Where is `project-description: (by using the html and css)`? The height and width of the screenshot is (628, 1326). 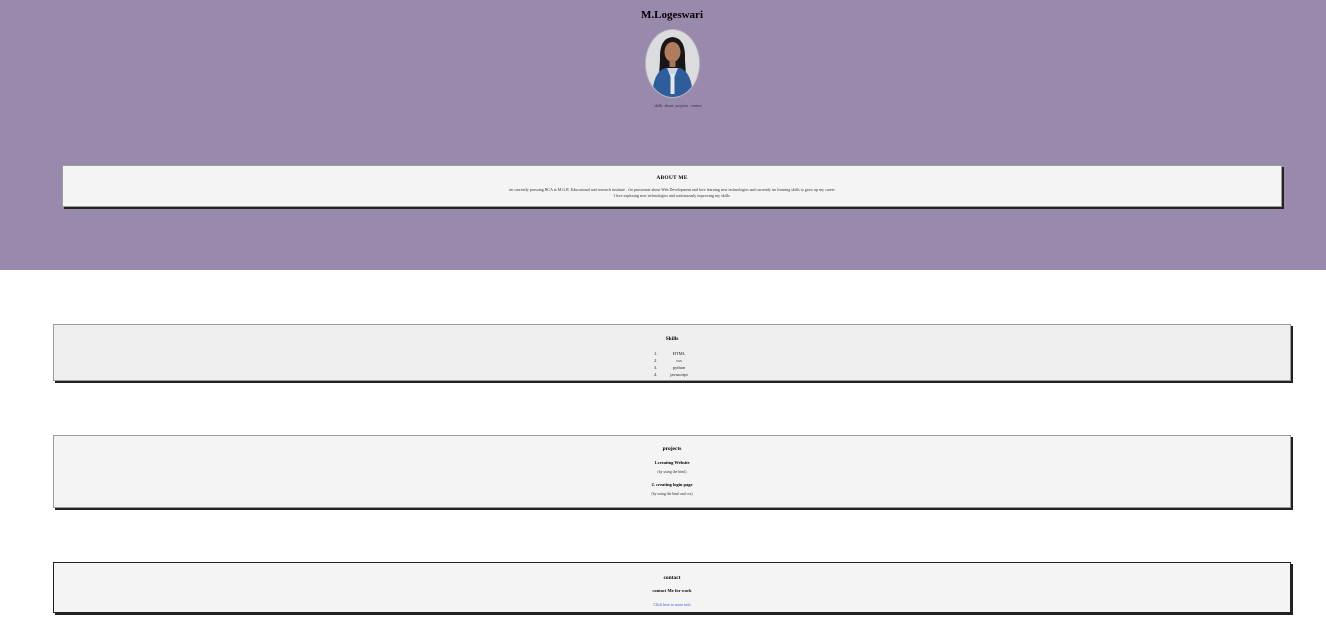 project-description: (by using the html and css) is located at coordinates (672, 494).